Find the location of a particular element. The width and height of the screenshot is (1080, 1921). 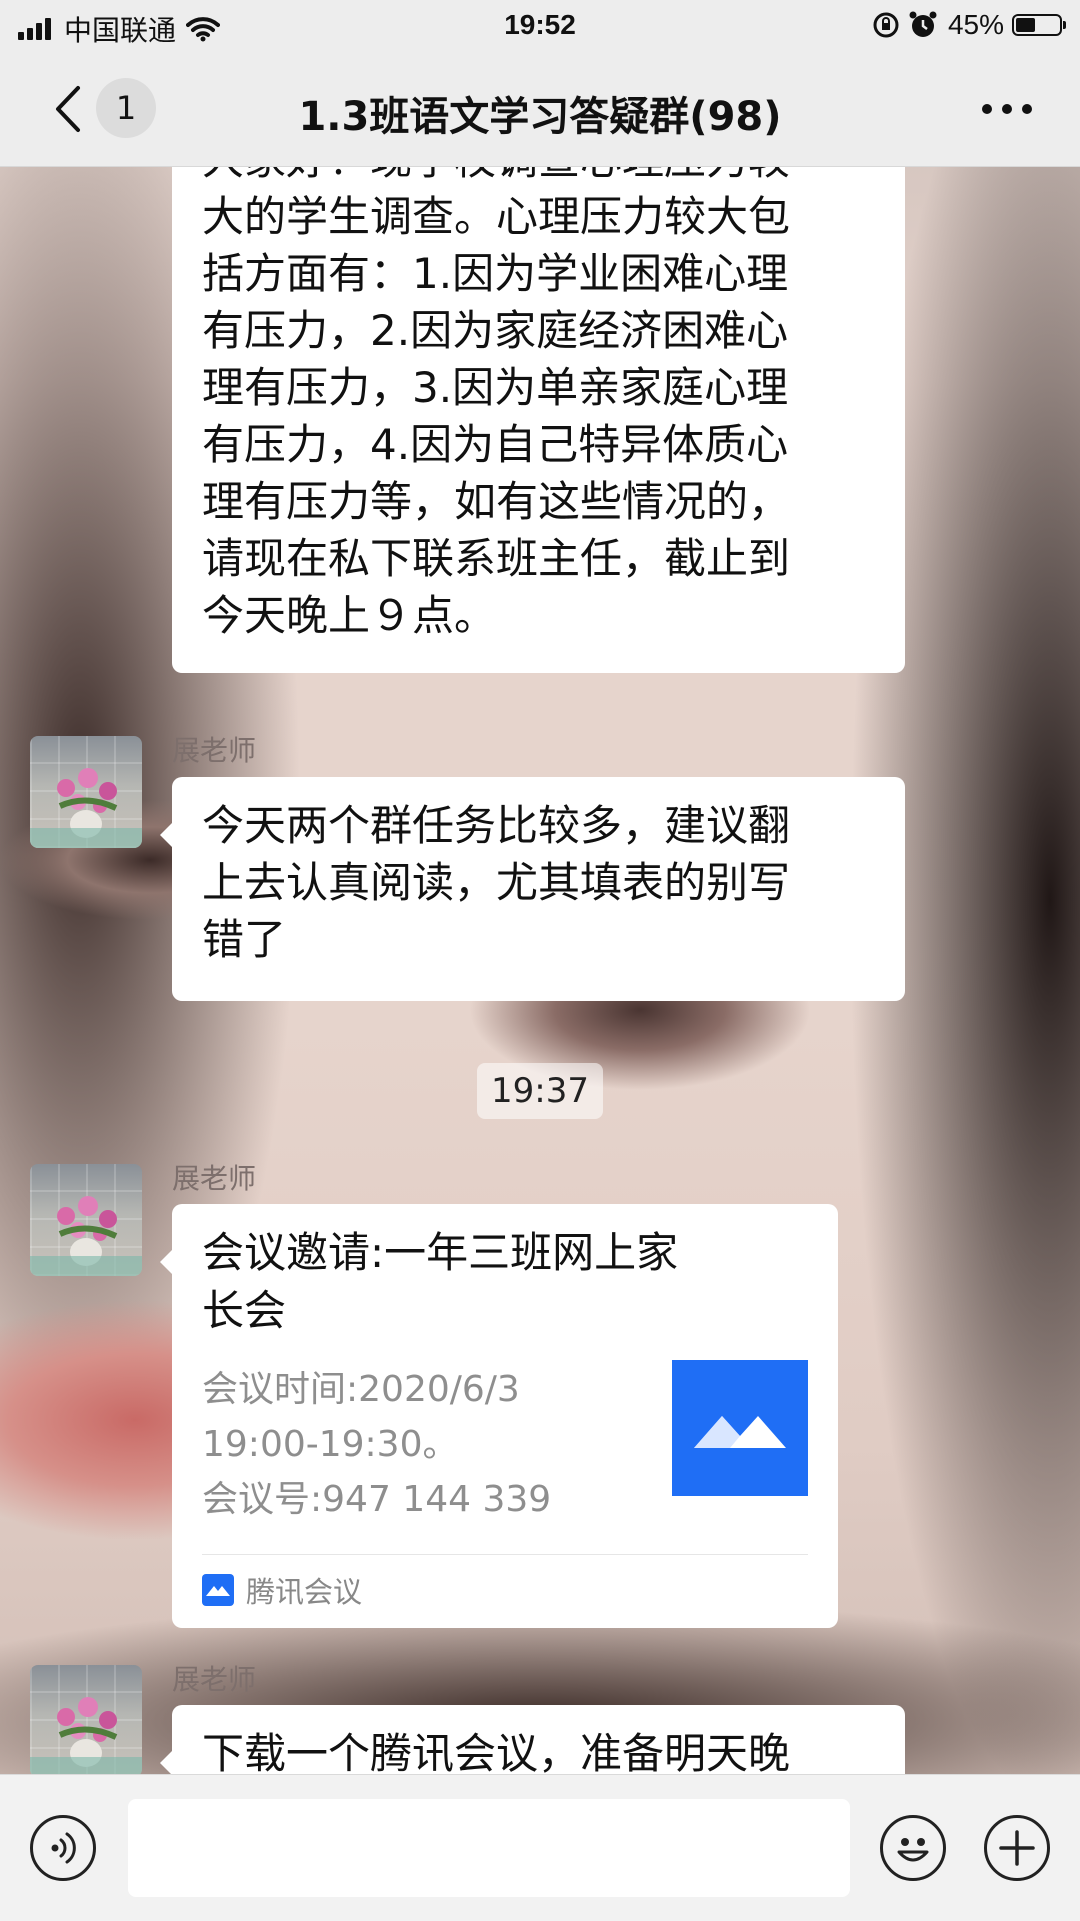

card-source-name: 腾讯会议 is located at coordinates (304, 1592).